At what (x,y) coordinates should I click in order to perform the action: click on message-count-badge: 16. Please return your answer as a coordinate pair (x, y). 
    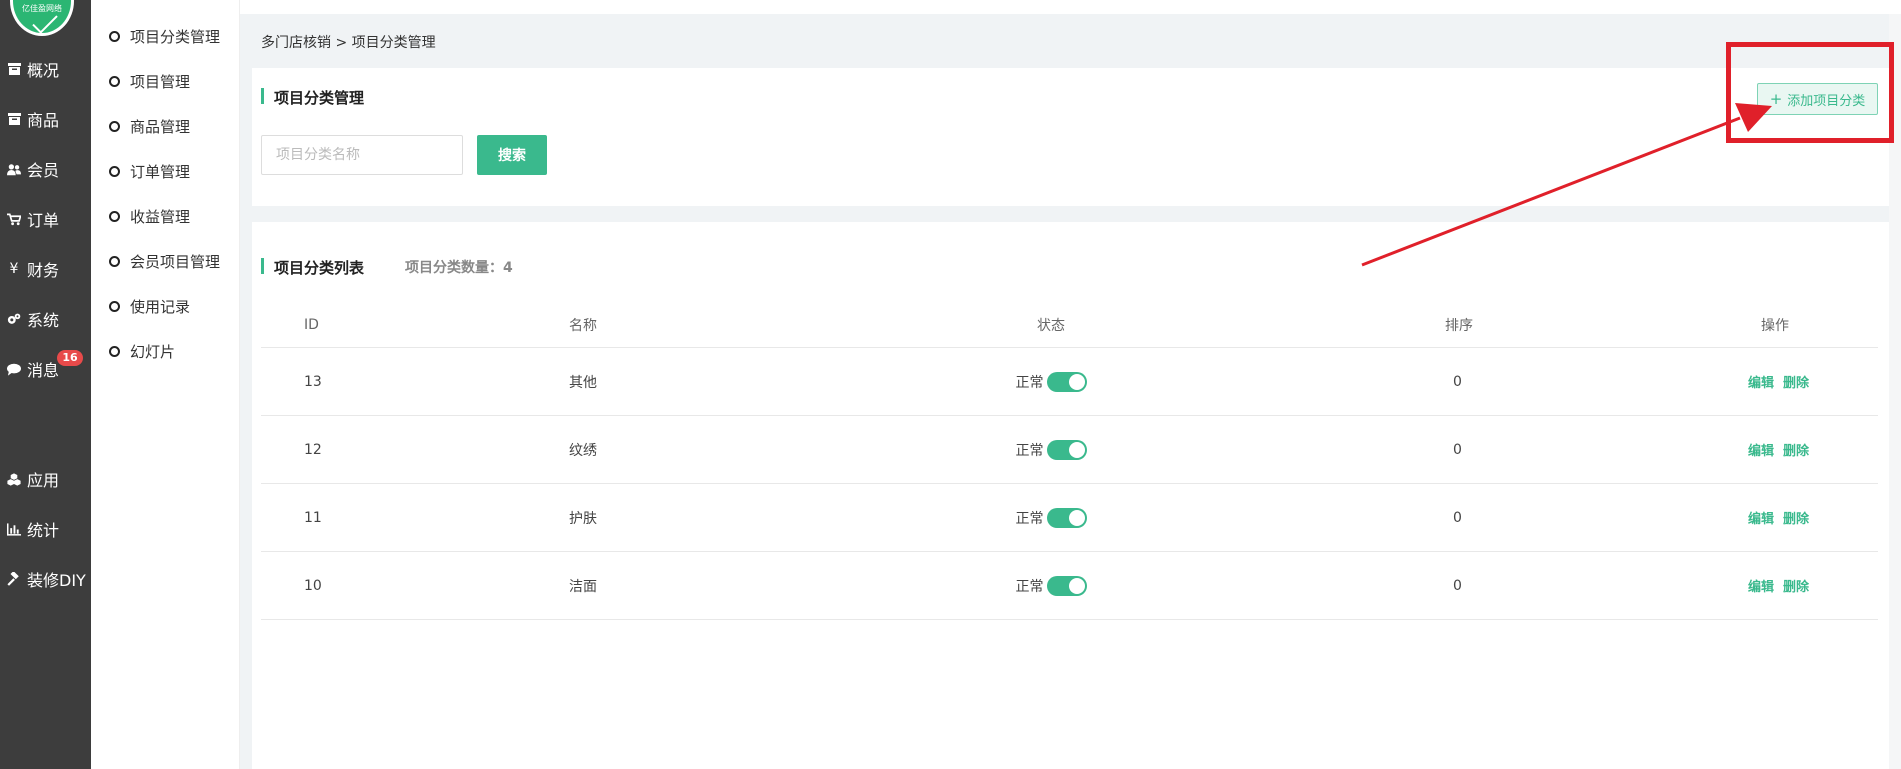
    Looking at the image, I should click on (70, 358).